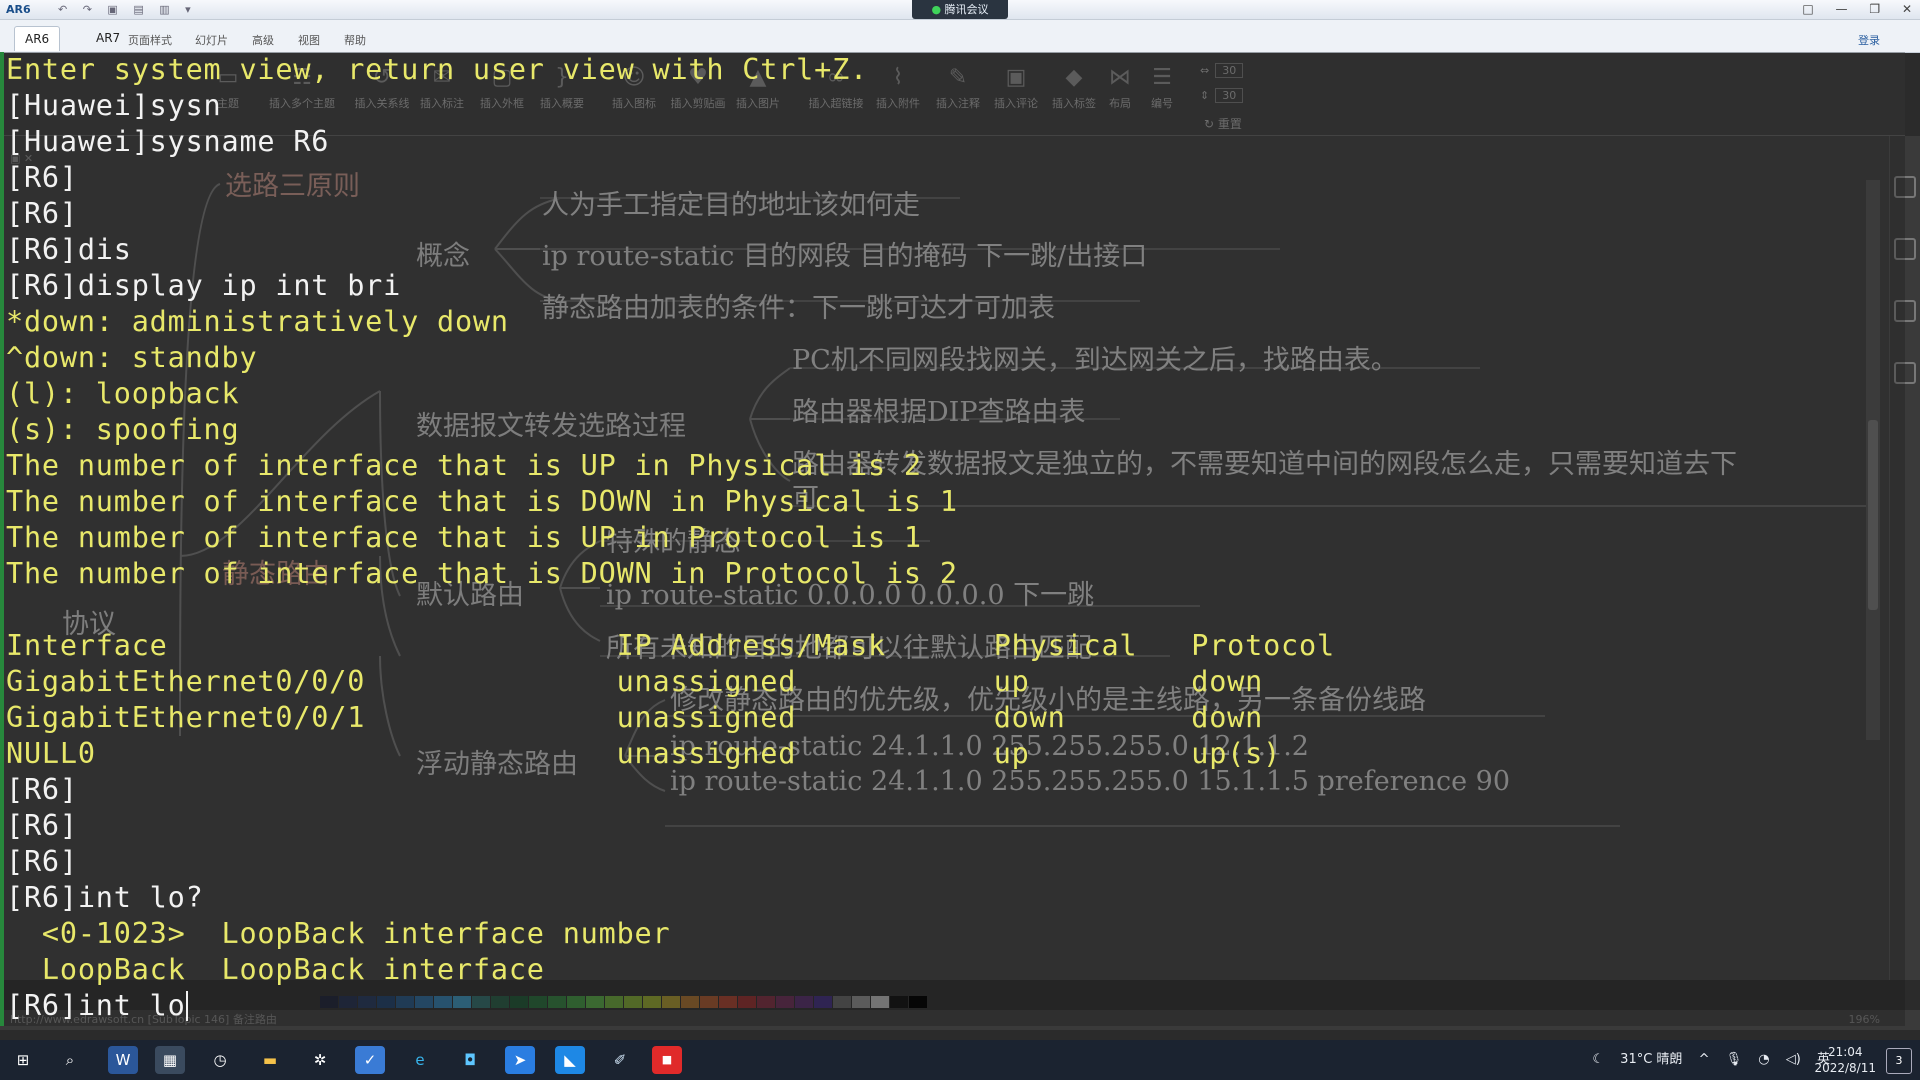  What do you see at coordinates (635, 681) in the screenshot?
I see `terminal-line: GigabitEthernet0/0/0 unassigned up down` at bounding box center [635, 681].